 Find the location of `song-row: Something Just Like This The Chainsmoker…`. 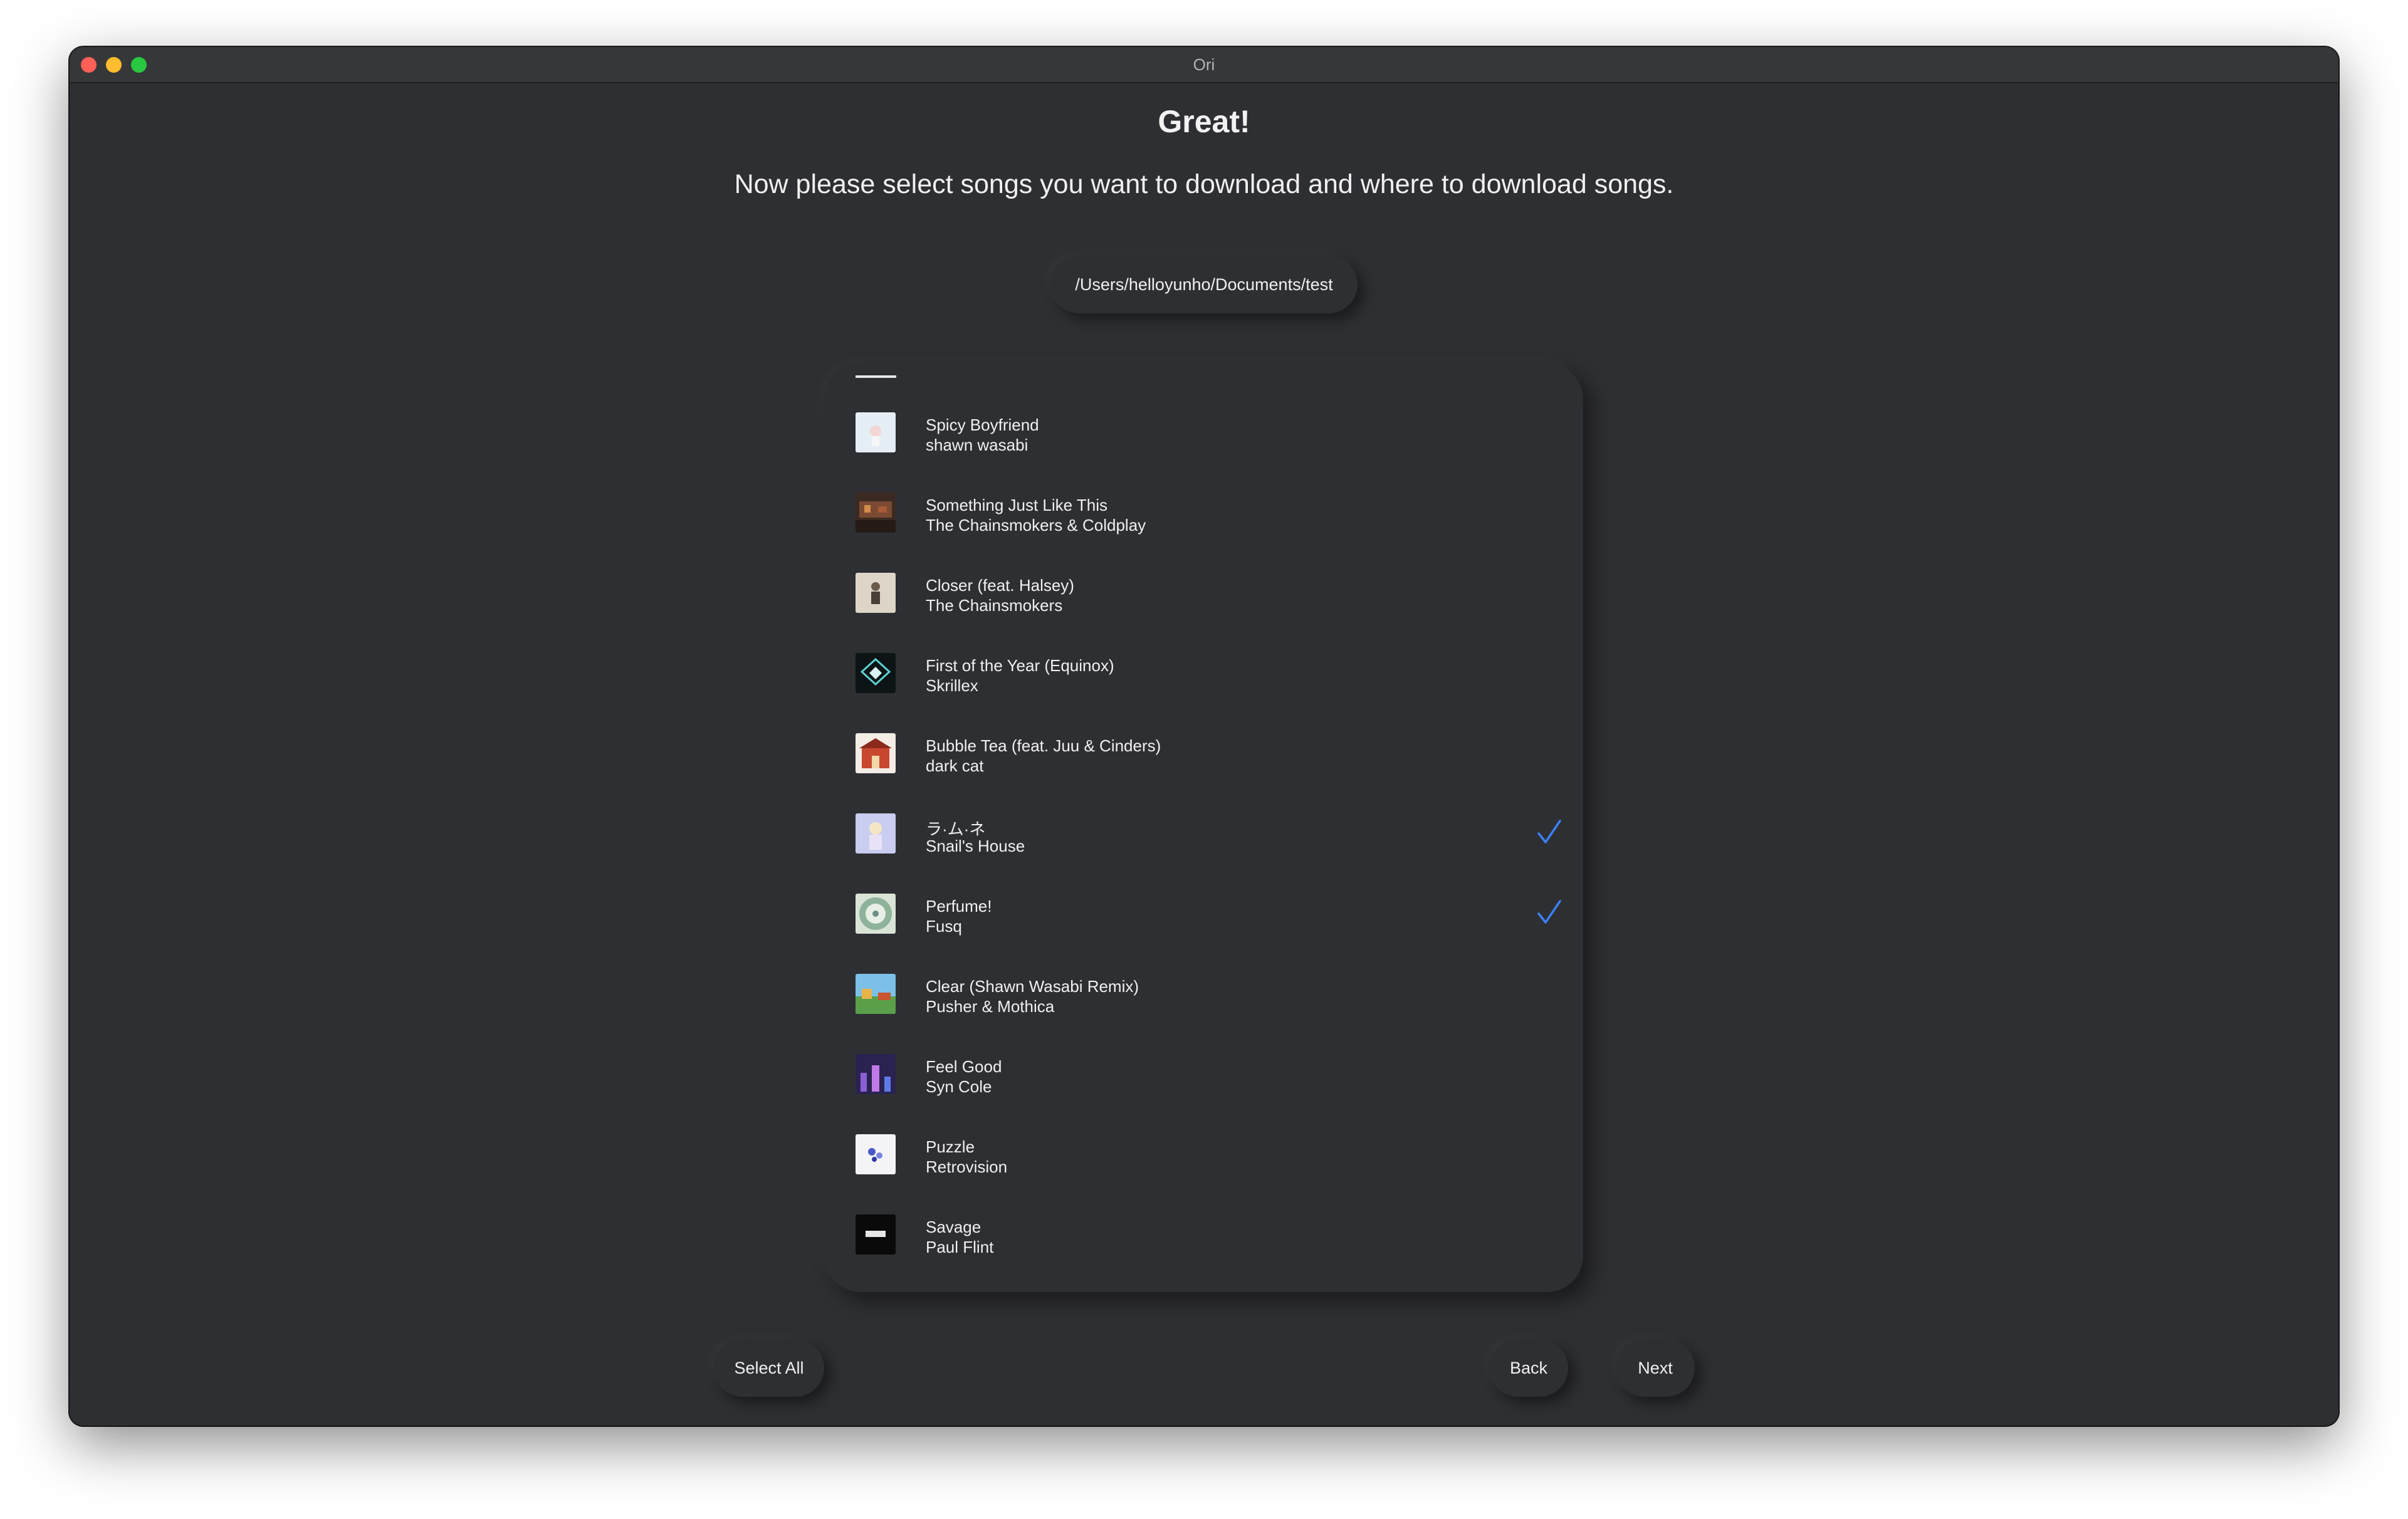

song-row: Something Just Like This The Chainsmoker… is located at coordinates (1204, 511).